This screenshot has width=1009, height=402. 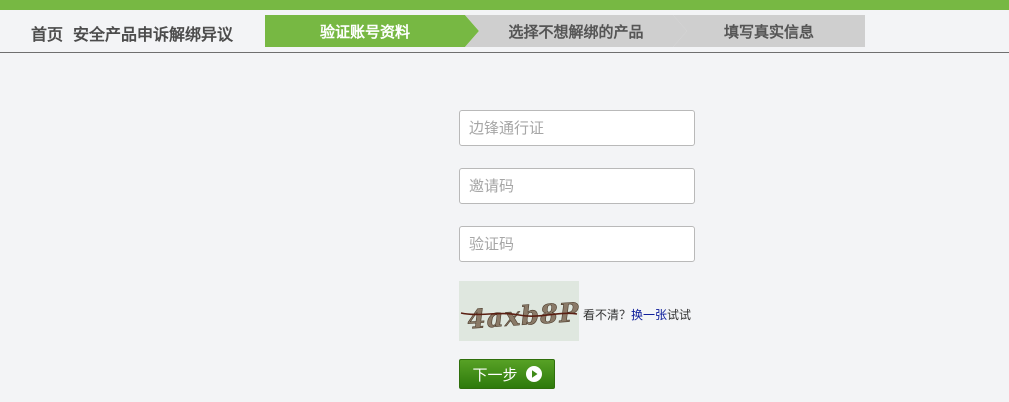 I want to click on captcha-hint-suffix: 试试, so click(x=679, y=314).